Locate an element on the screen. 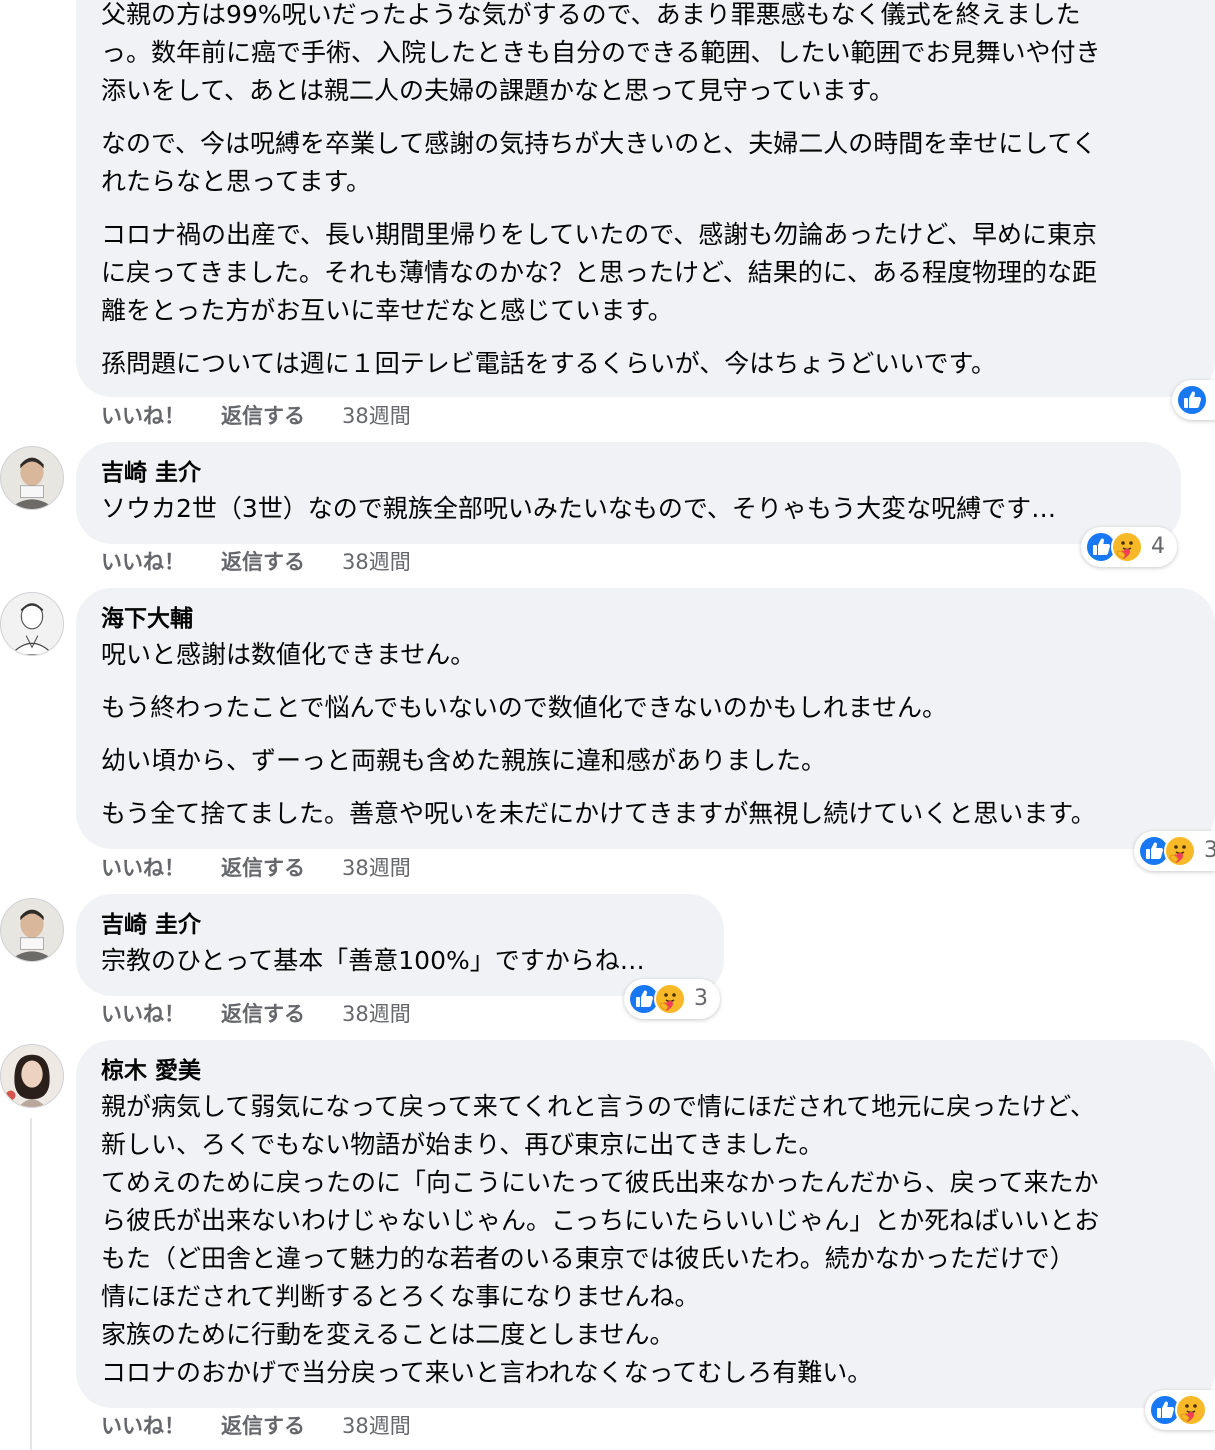 The height and width of the screenshot is (1450, 1215). comment-text: コロナのおかげで当分戻って来いと言われなくなってむしろ有難い。 is located at coordinates (487, 1372).